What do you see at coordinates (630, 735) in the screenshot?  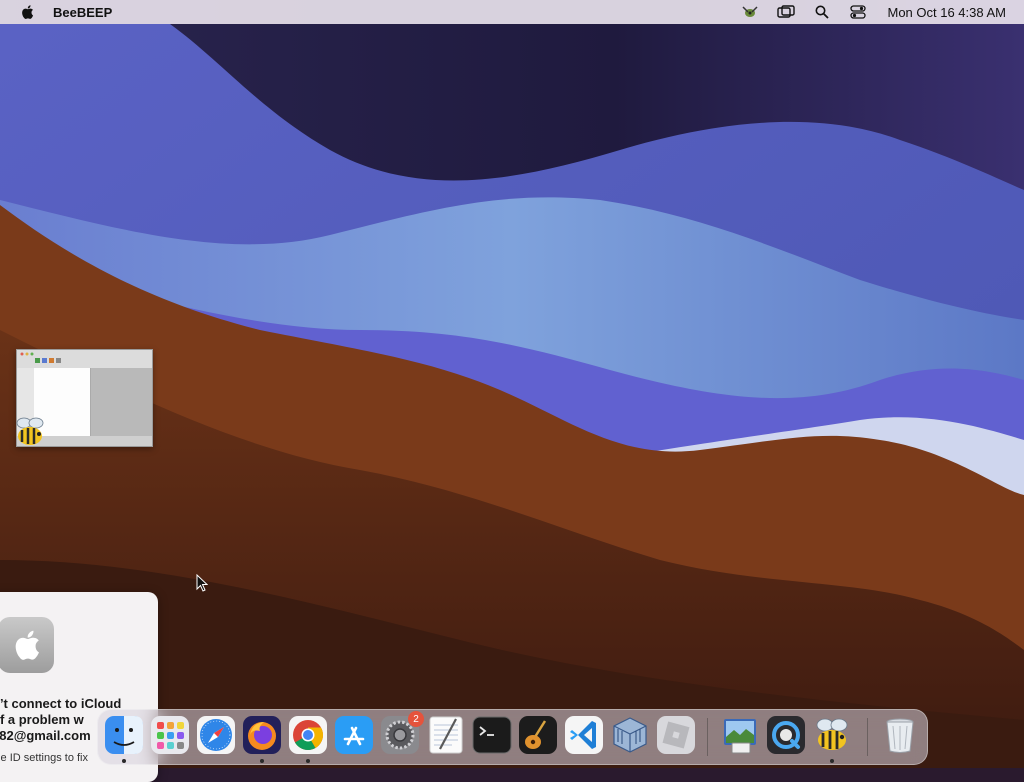 I see `virtualbox-icon` at bounding box center [630, 735].